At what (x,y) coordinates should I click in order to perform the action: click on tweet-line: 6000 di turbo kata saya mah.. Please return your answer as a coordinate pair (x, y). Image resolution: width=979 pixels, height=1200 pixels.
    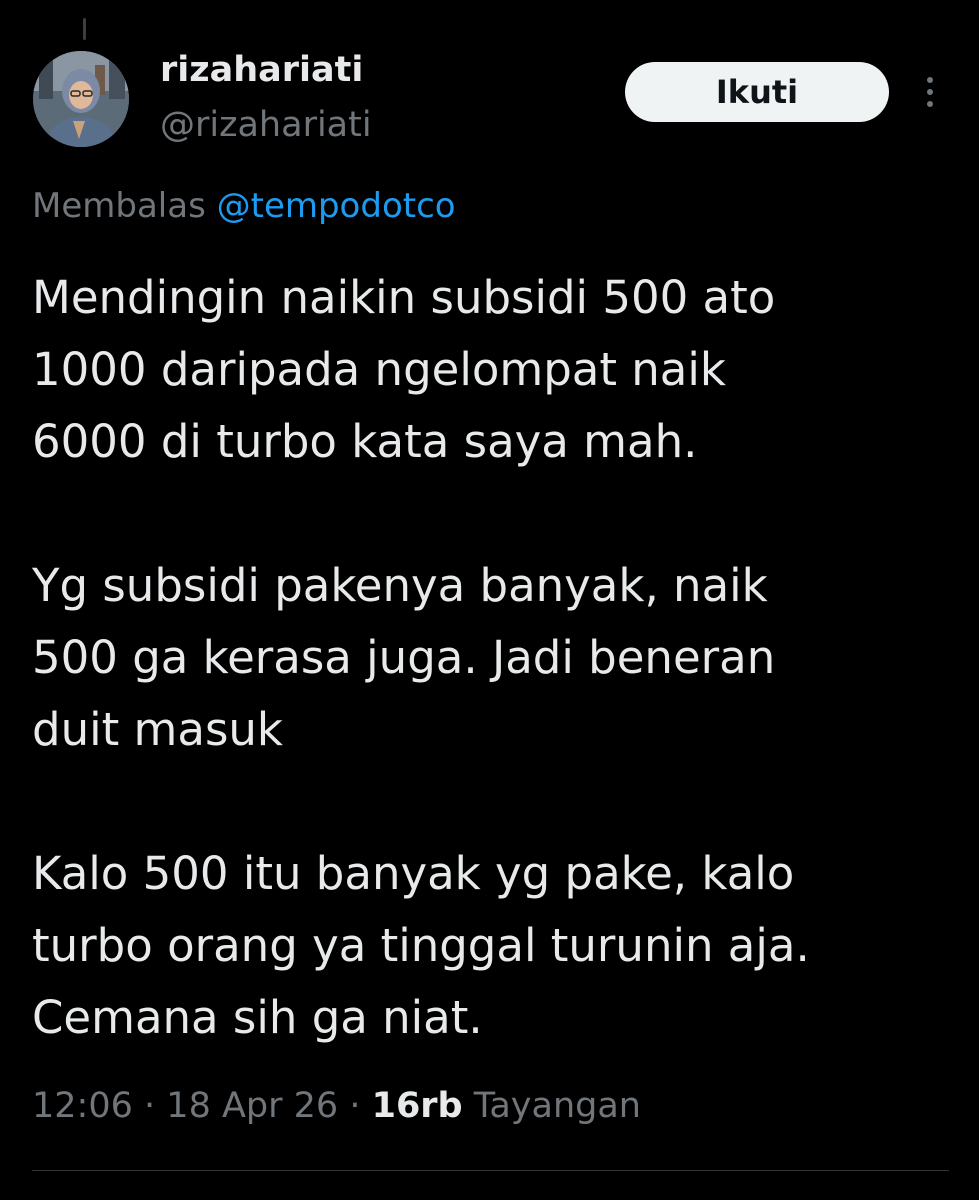
    Looking at the image, I should click on (365, 441).